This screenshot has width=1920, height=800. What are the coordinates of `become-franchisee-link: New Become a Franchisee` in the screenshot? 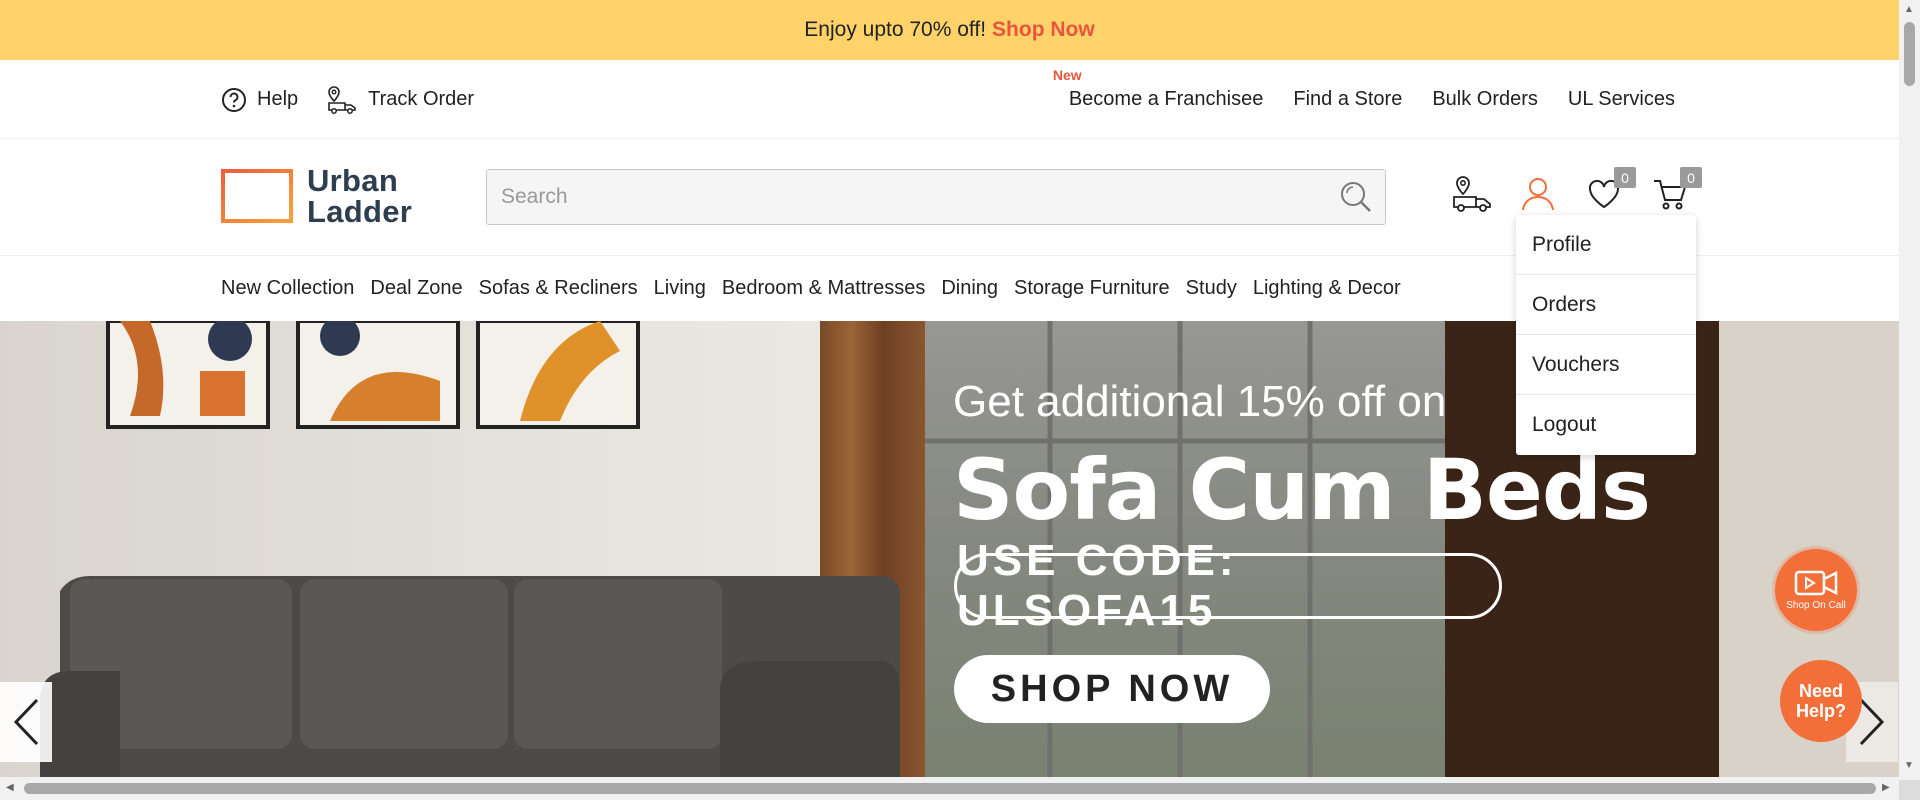 It's located at (1158, 89).